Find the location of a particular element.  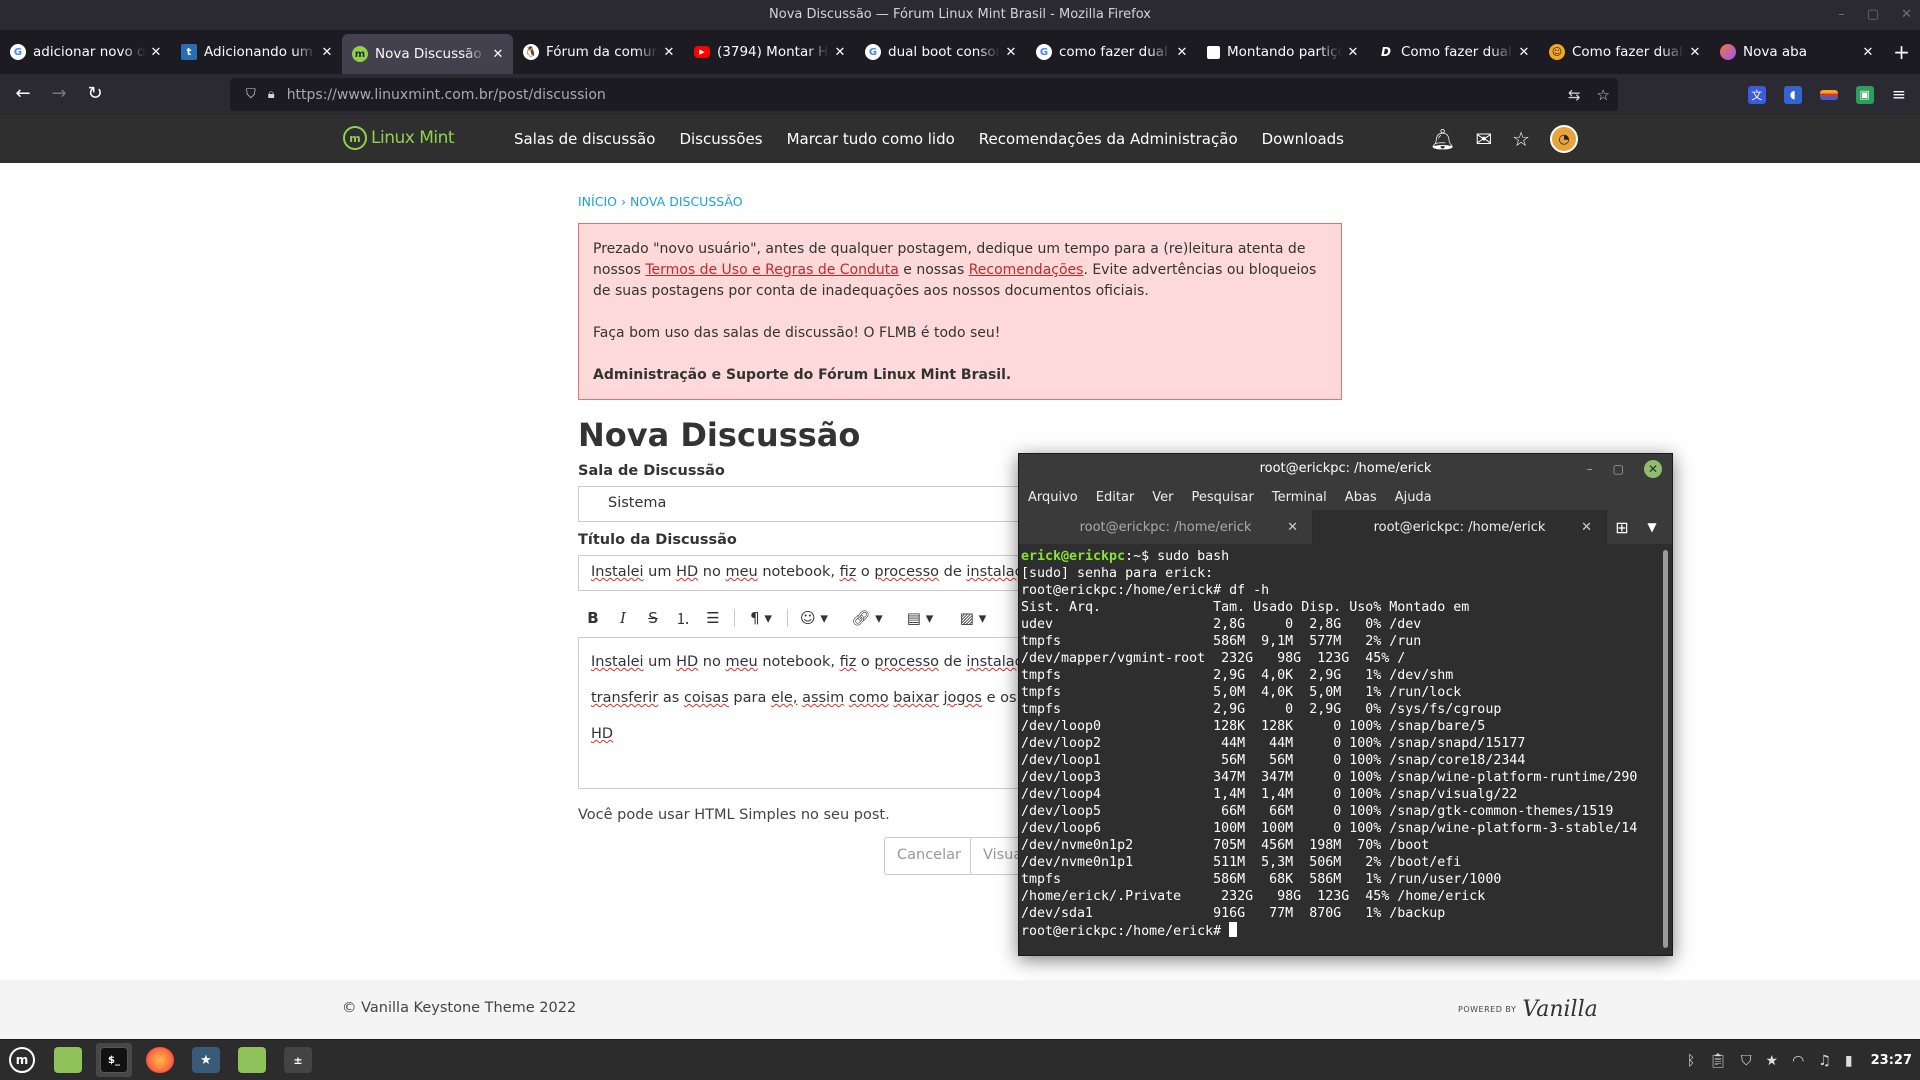

privacy-badger-icon: ◖ is located at coordinates (1792, 94).